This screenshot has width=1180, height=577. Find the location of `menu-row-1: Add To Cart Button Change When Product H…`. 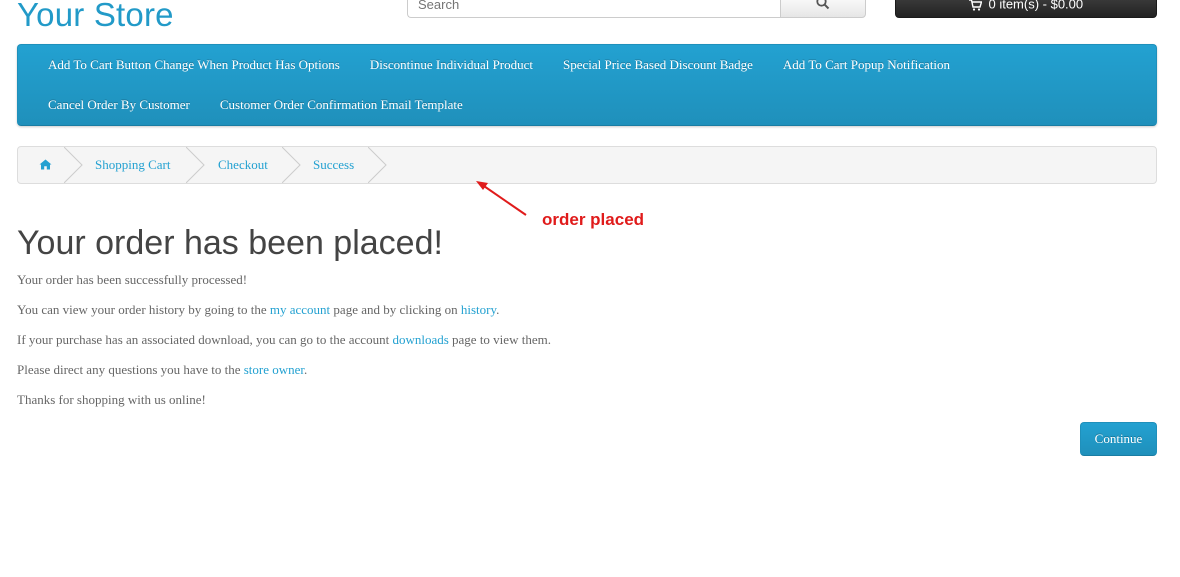

menu-row-1: Add To Cart Button Change When Product H… is located at coordinates (491, 65).